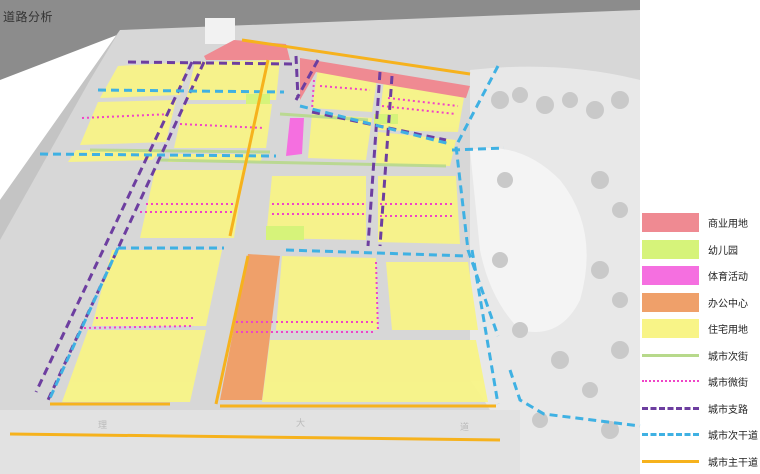 The image size is (760, 474). I want to click on legend-item-kindergarten: 幼儿园, so click(699, 249).